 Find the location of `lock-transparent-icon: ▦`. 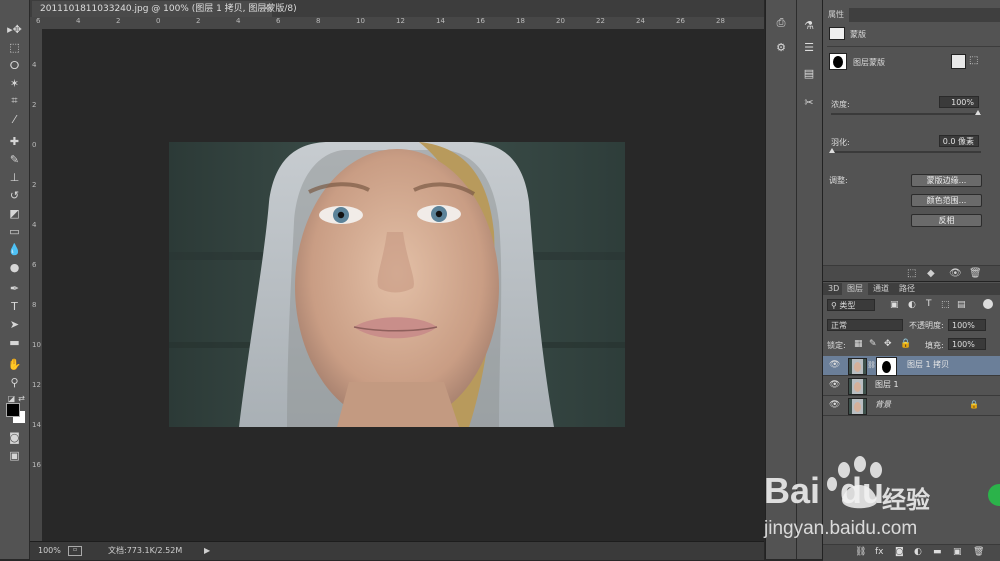

lock-transparent-icon: ▦ is located at coordinates (858, 344).